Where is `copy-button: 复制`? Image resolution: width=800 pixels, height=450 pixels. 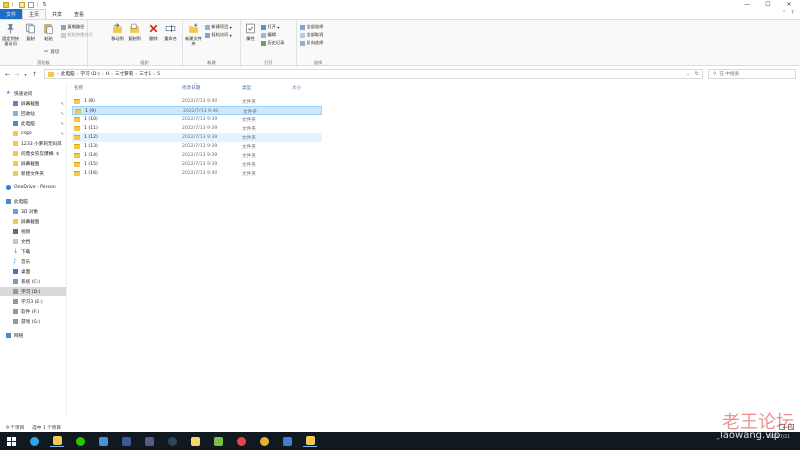
copy-button: 复制 is located at coordinates (30, 32).